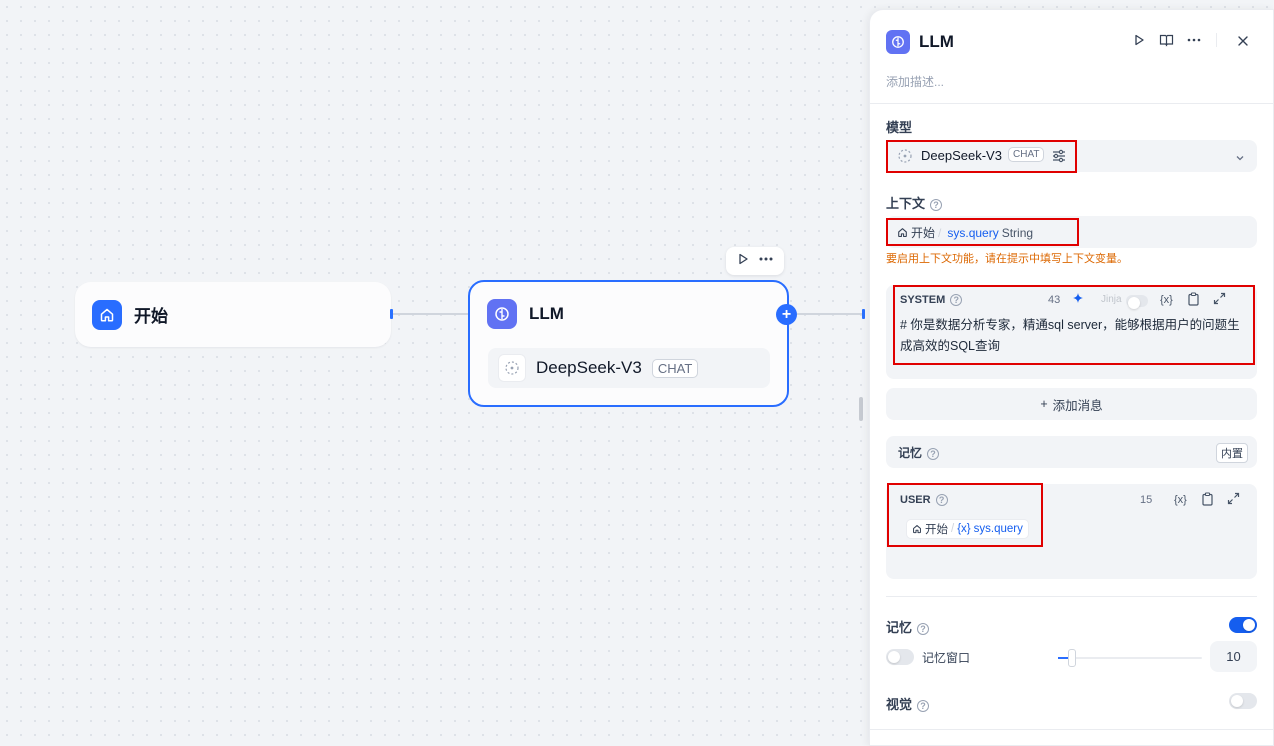  Describe the element at coordinates (863, 314) in the screenshot. I see `next-node-input-handle` at that location.